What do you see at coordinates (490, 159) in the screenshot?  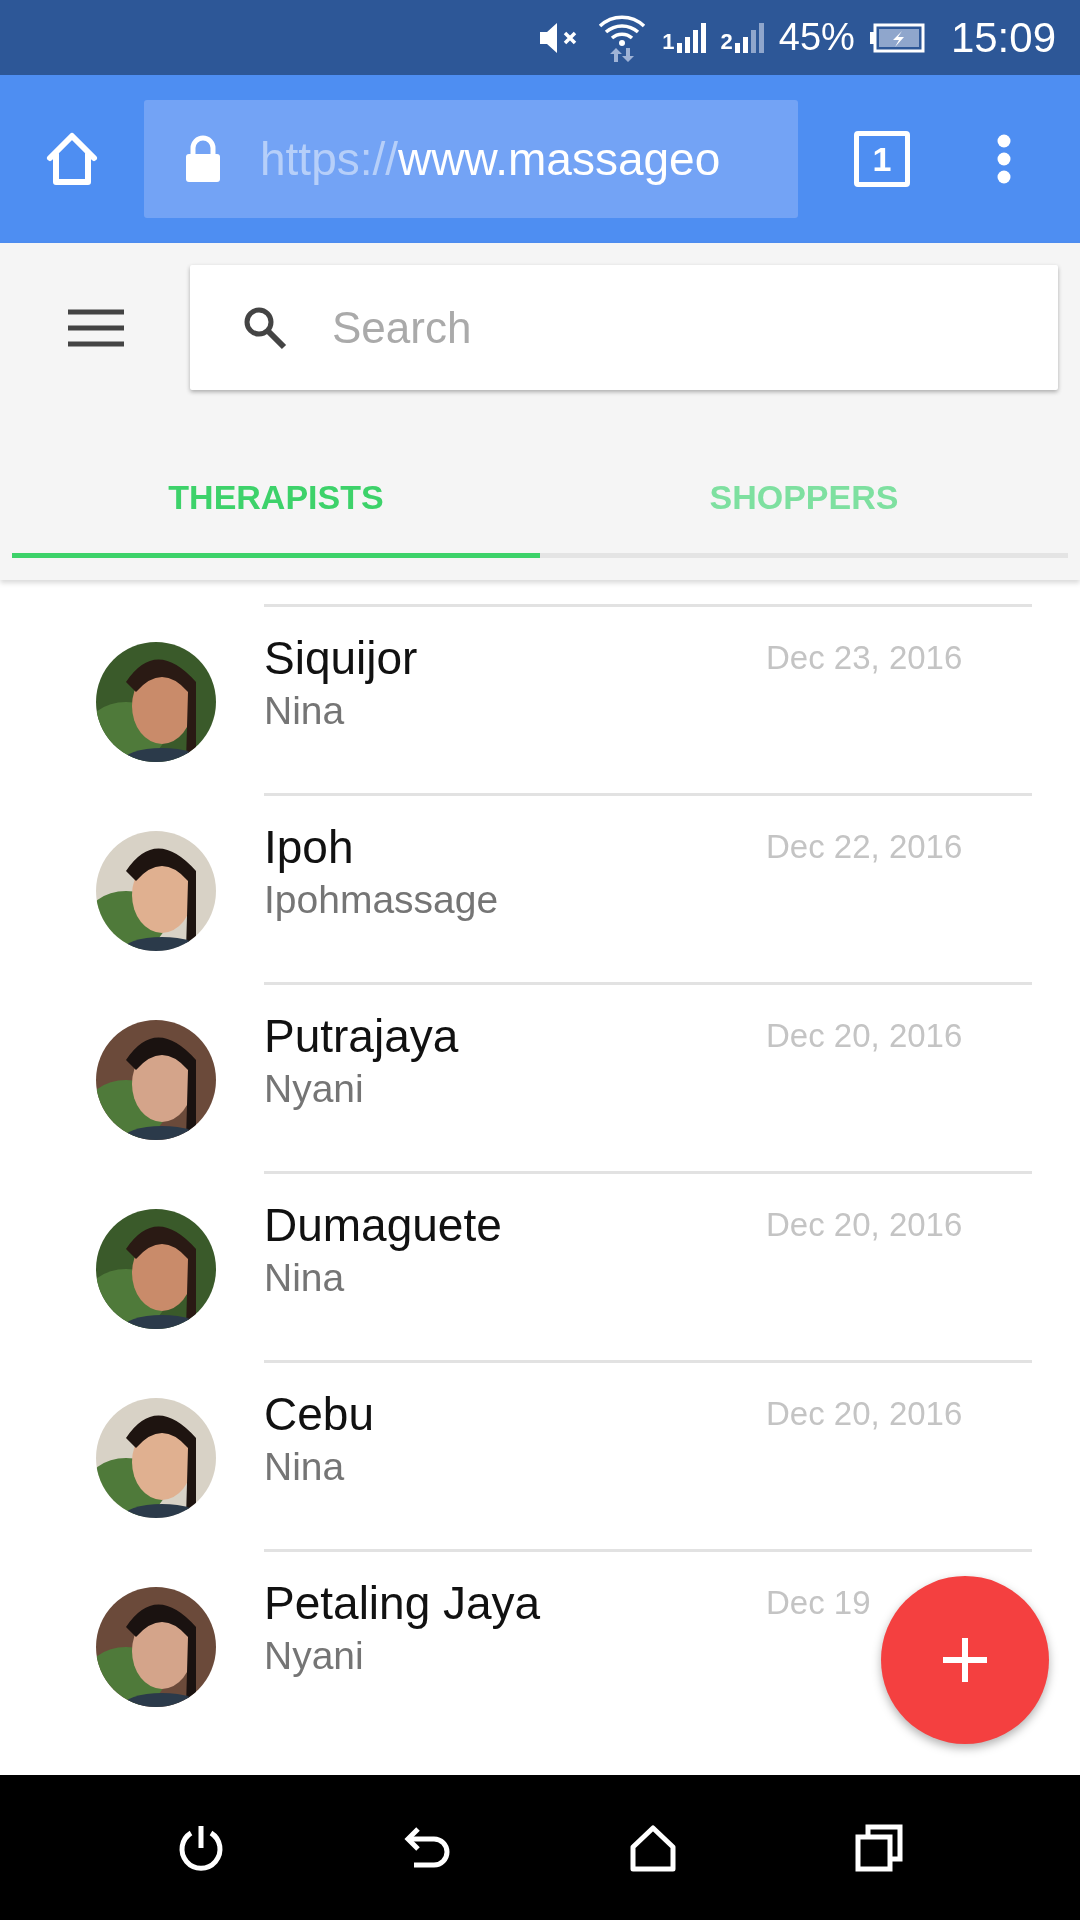 I see `url-text: https://www.massageo` at bounding box center [490, 159].